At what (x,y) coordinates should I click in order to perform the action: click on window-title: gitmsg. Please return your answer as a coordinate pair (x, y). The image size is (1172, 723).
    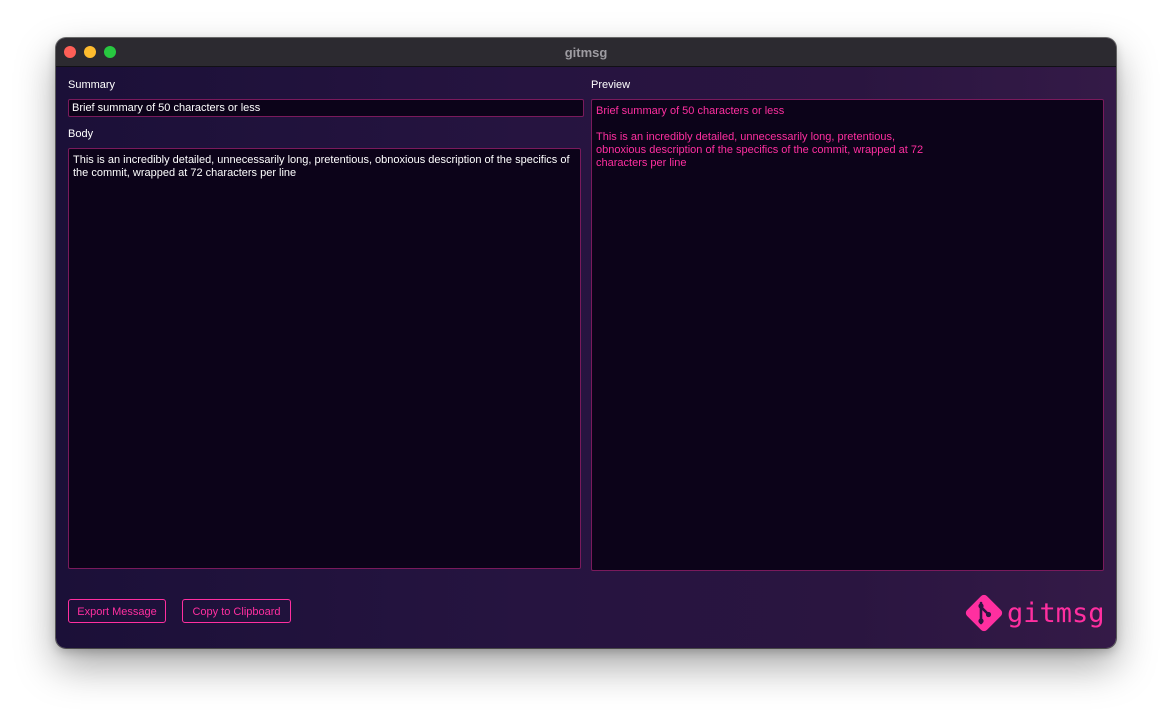
    Looking at the image, I should click on (586, 52).